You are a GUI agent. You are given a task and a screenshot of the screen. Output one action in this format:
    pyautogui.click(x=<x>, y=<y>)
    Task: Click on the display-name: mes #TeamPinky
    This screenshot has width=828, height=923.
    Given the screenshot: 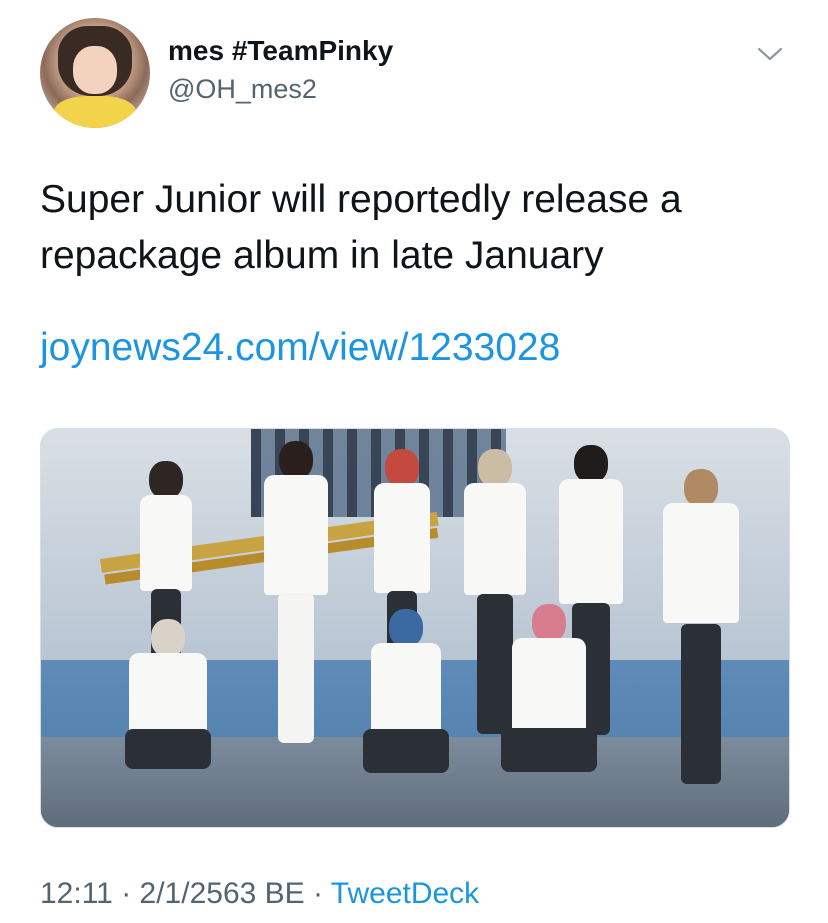 What is the action you would take?
    pyautogui.click(x=280, y=51)
    